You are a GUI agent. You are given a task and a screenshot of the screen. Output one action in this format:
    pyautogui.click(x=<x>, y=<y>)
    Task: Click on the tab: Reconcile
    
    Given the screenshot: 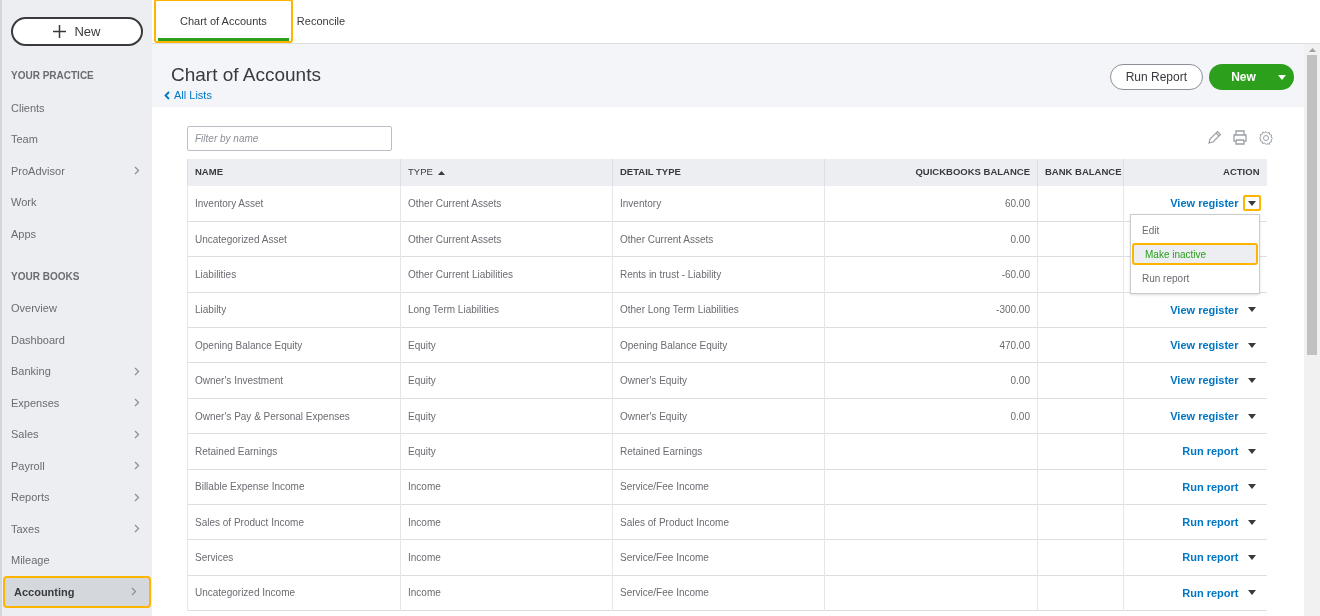 What is the action you would take?
    pyautogui.click(x=321, y=21)
    